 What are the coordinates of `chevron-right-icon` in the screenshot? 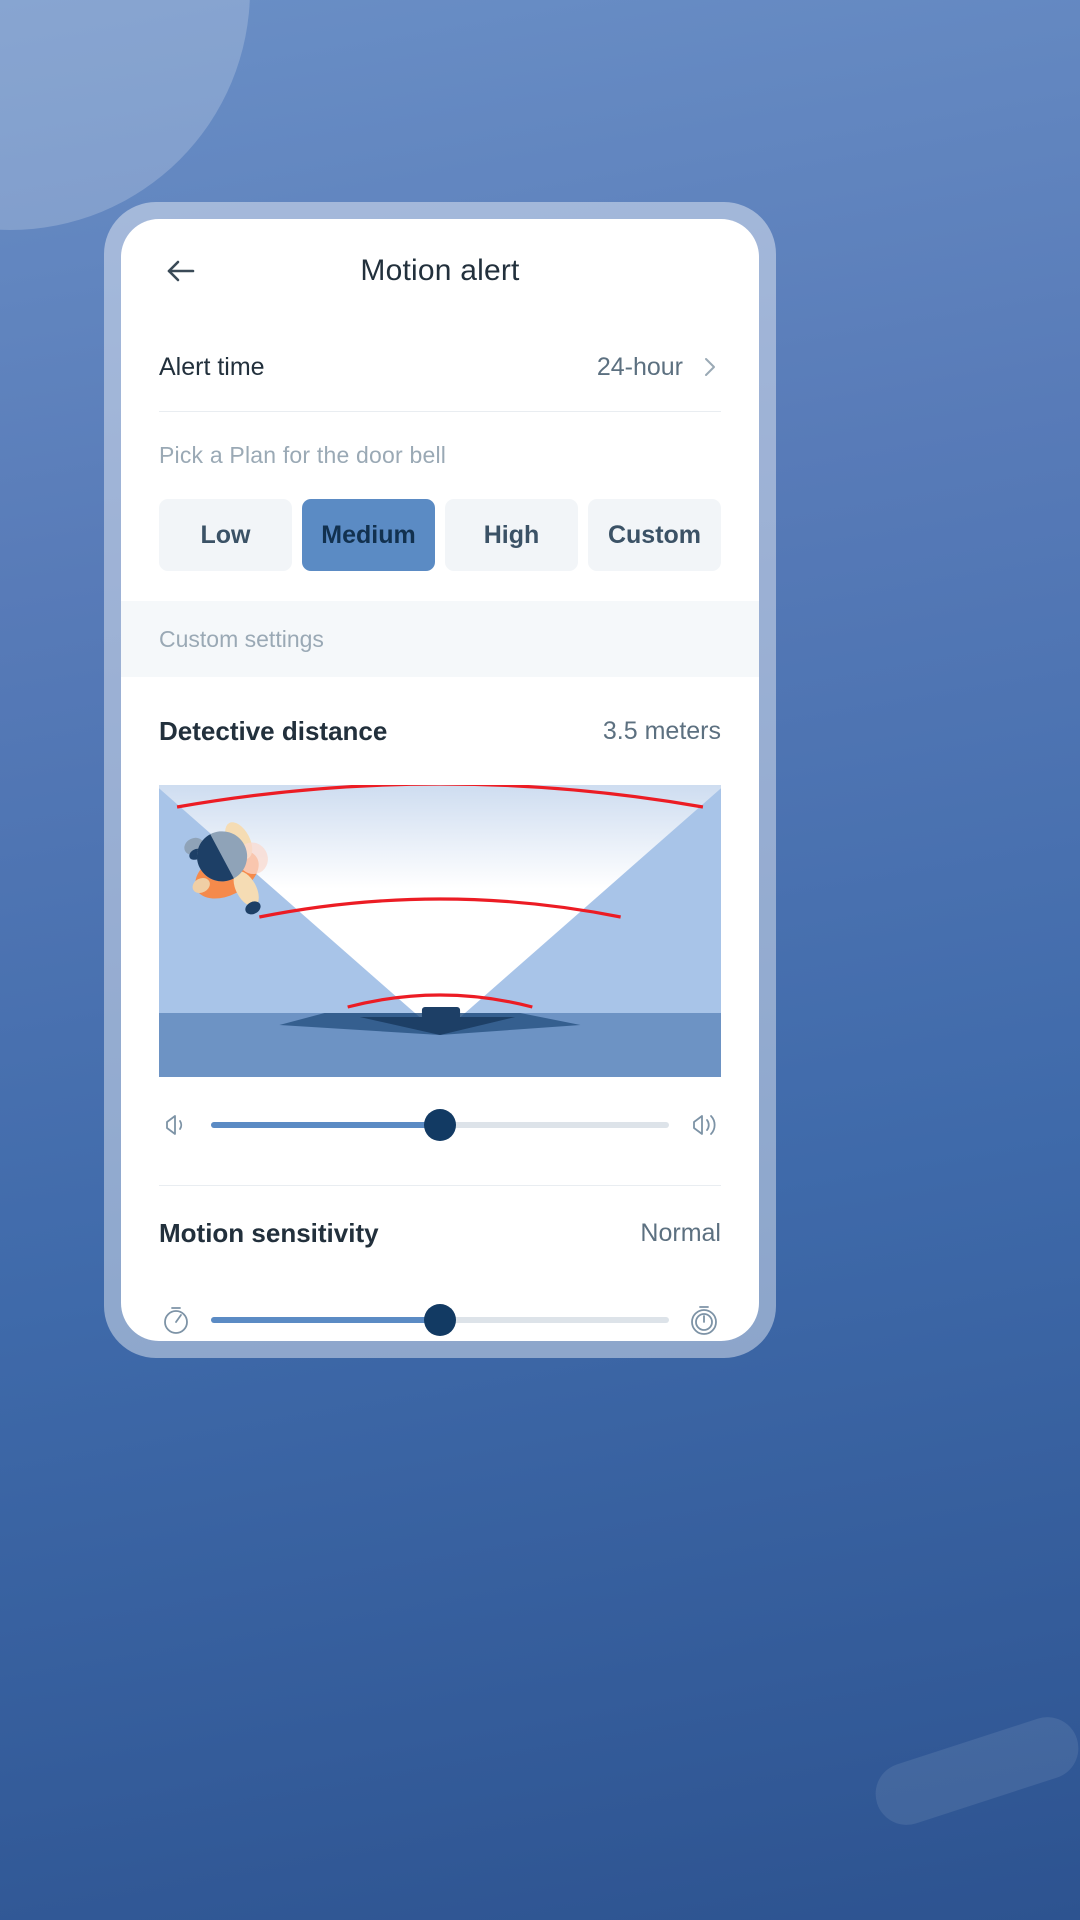 It's located at (710, 367).